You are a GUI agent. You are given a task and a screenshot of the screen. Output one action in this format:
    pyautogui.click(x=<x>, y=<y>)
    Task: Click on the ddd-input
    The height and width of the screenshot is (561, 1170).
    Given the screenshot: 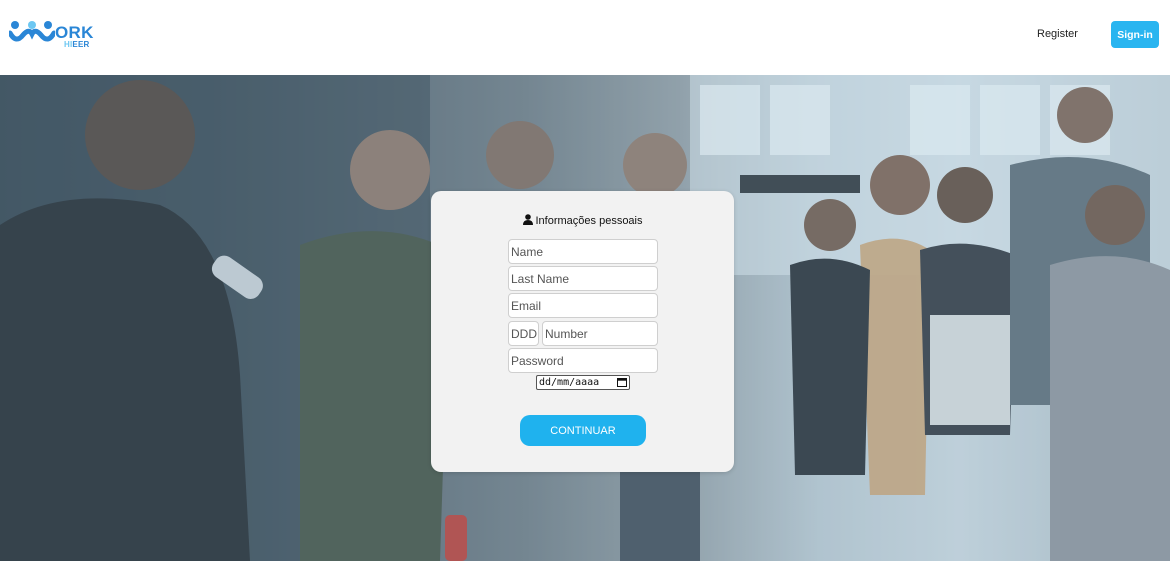 What is the action you would take?
    pyautogui.click(x=523, y=333)
    